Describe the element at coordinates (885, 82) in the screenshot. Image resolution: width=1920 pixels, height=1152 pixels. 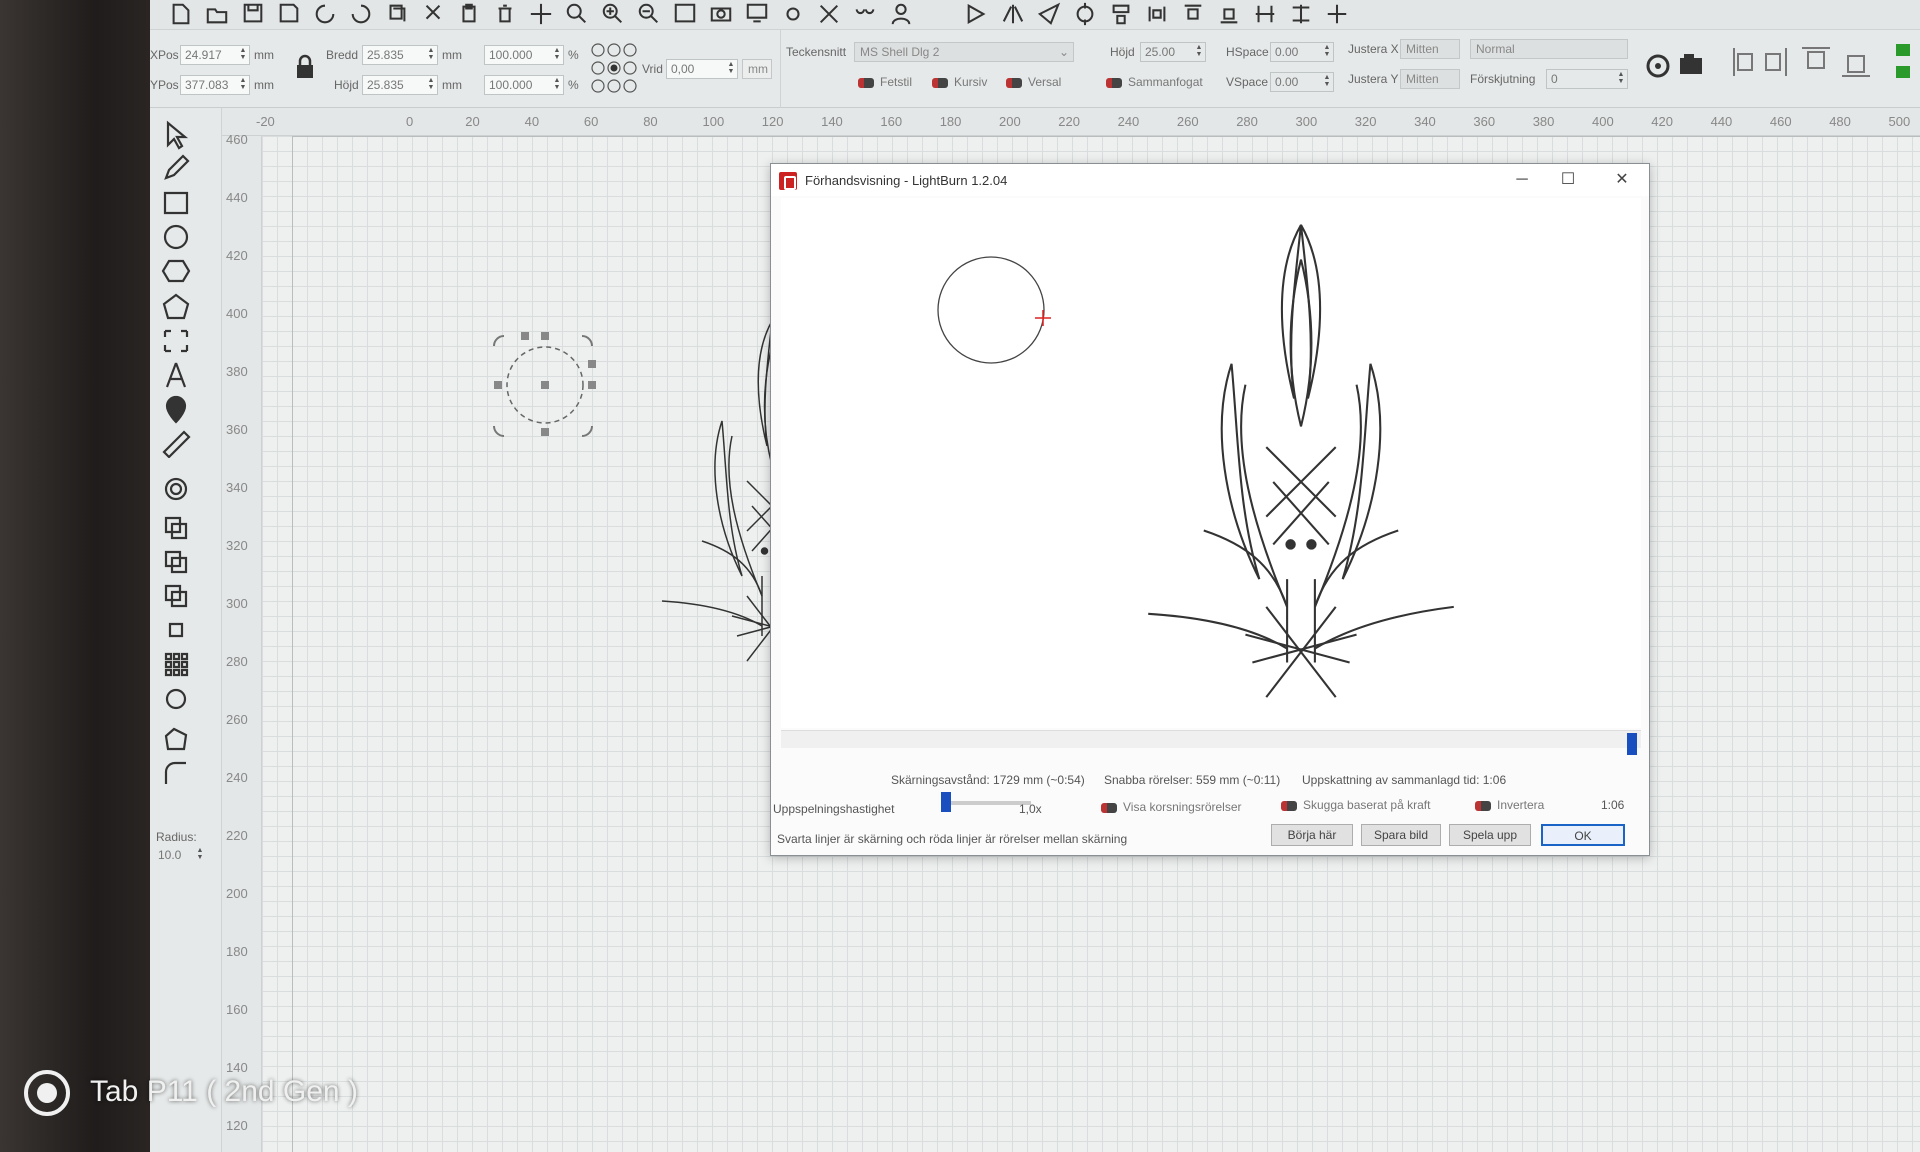
I see `bold-toggle: Fetstil` at that location.